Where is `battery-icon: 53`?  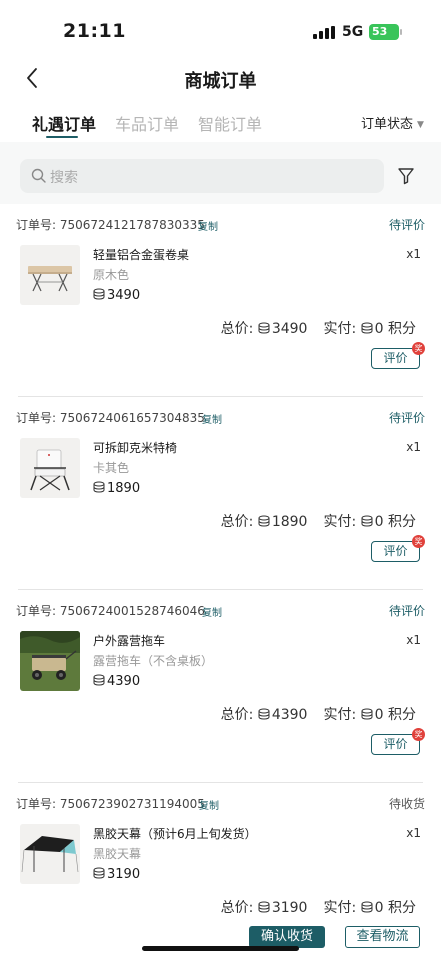
battery-icon: 53 is located at coordinates (385, 32).